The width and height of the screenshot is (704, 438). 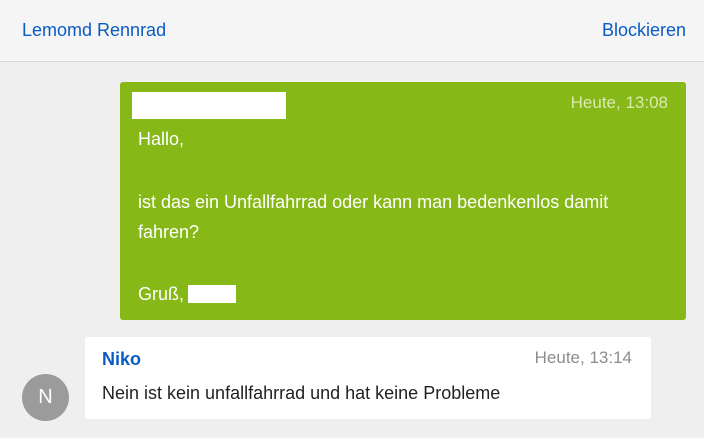 What do you see at coordinates (169, 232) in the screenshot?
I see `outgoing-message-body-line2: fahren?` at bounding box center [169, 232].